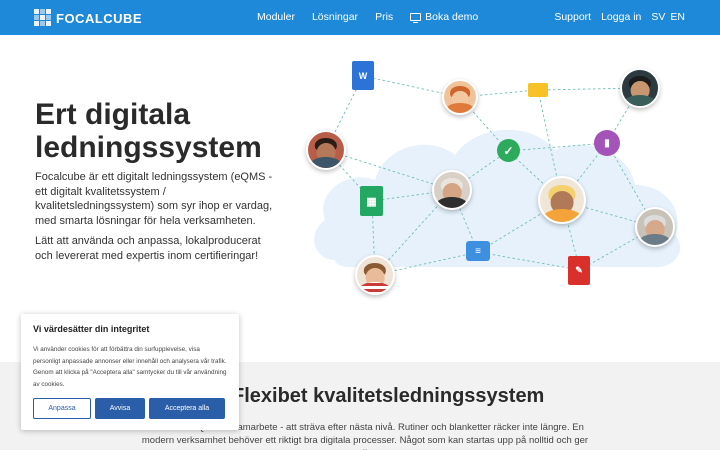 This screenshot has width=720, height=450. What do you see at coordinates (538, 90) in the screenshot?
I see `ticket-icon` at bounding box center [538, 90].